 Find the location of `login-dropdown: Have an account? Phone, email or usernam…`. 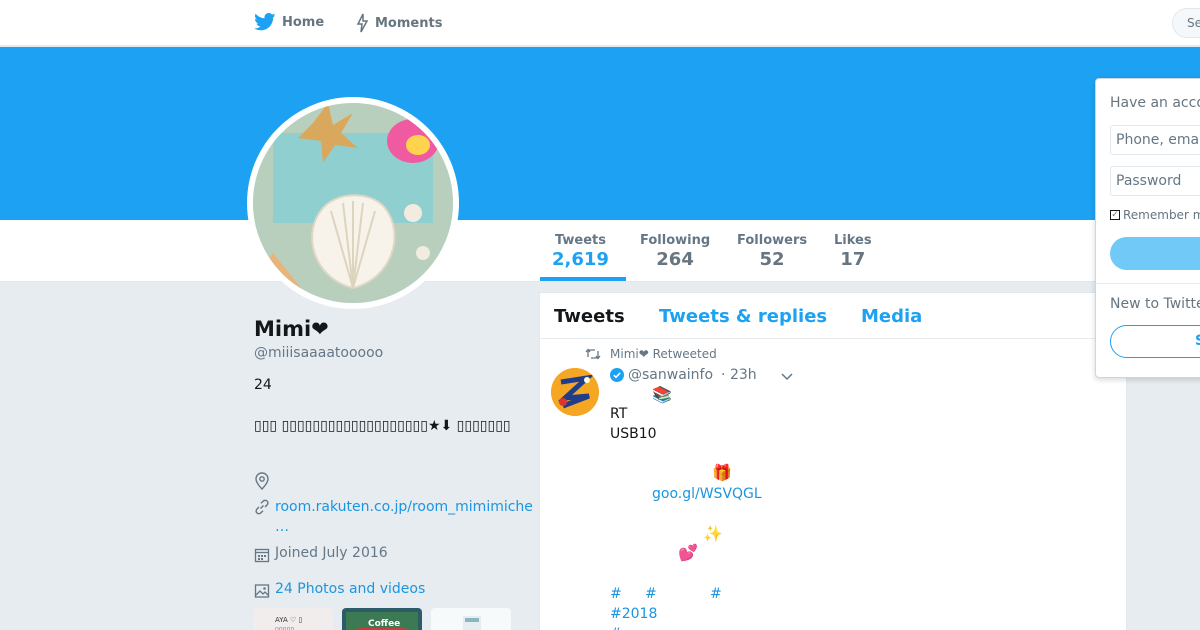

login-dropdown: Have an account? Phone, email or usernam… is located at coordinates (1147, 228).